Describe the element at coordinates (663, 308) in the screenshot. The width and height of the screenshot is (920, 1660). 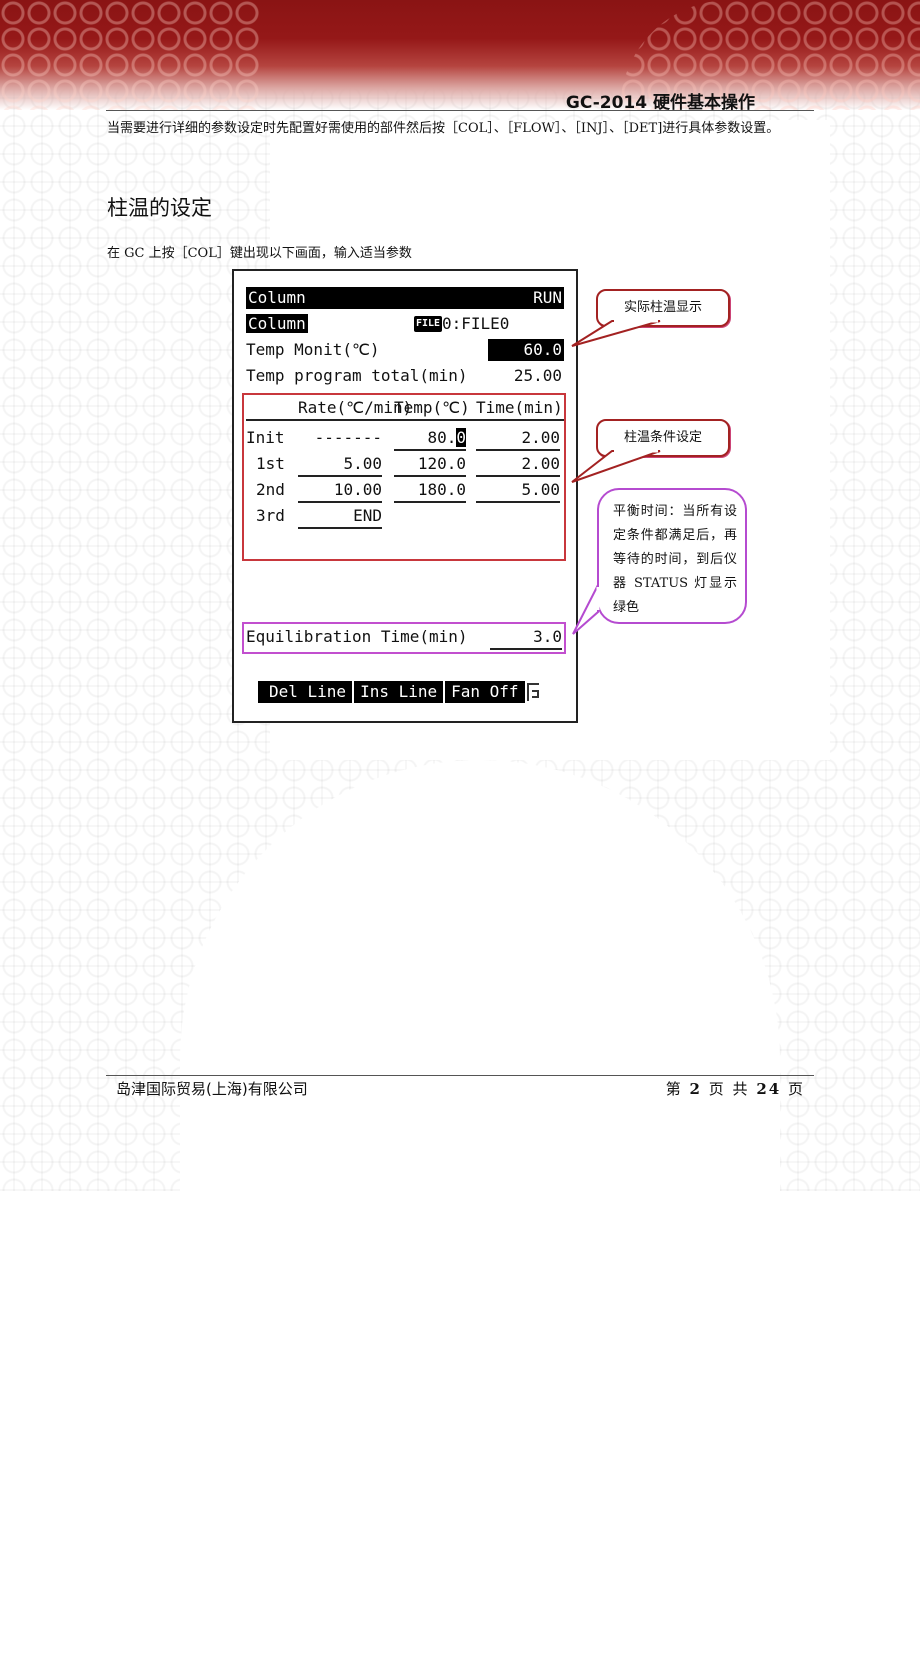
I see `callout-actual-temp: 实际柱温显示` at that location.